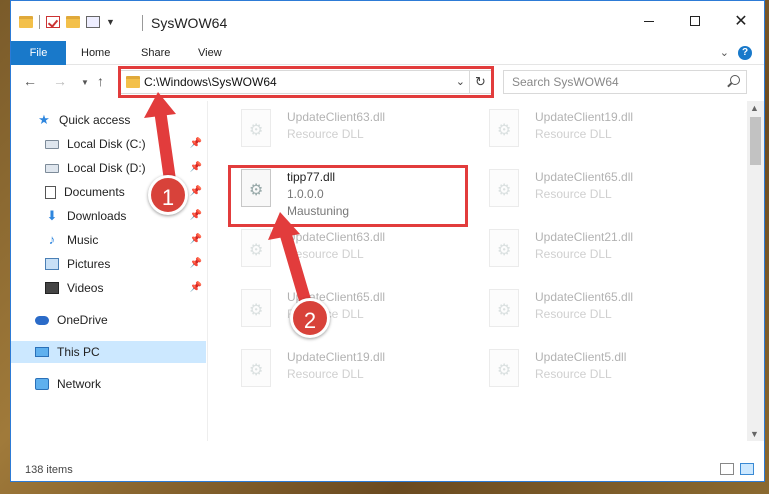  I want to click on annotation-arrows, so click(227, 199).